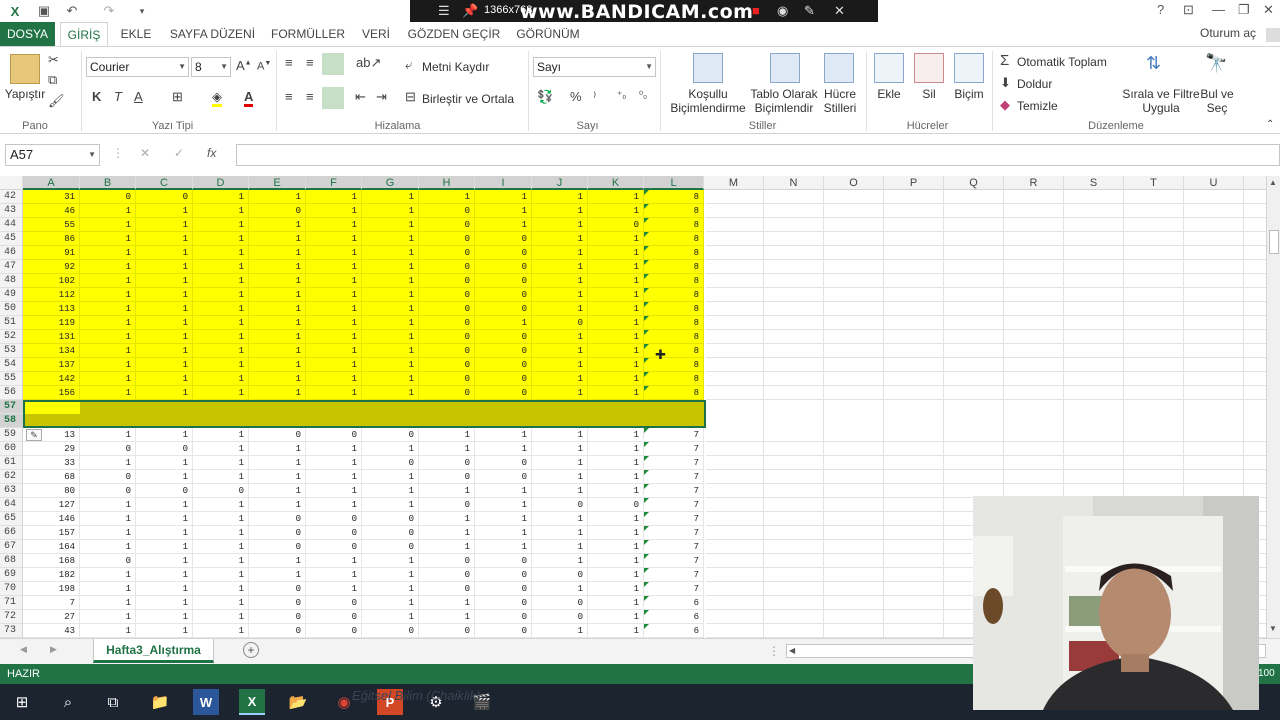 The image size is (1280, 720). Describe the element at coordinates (51, 323) in the screenshot. I see `cell-a: 119` at that location.